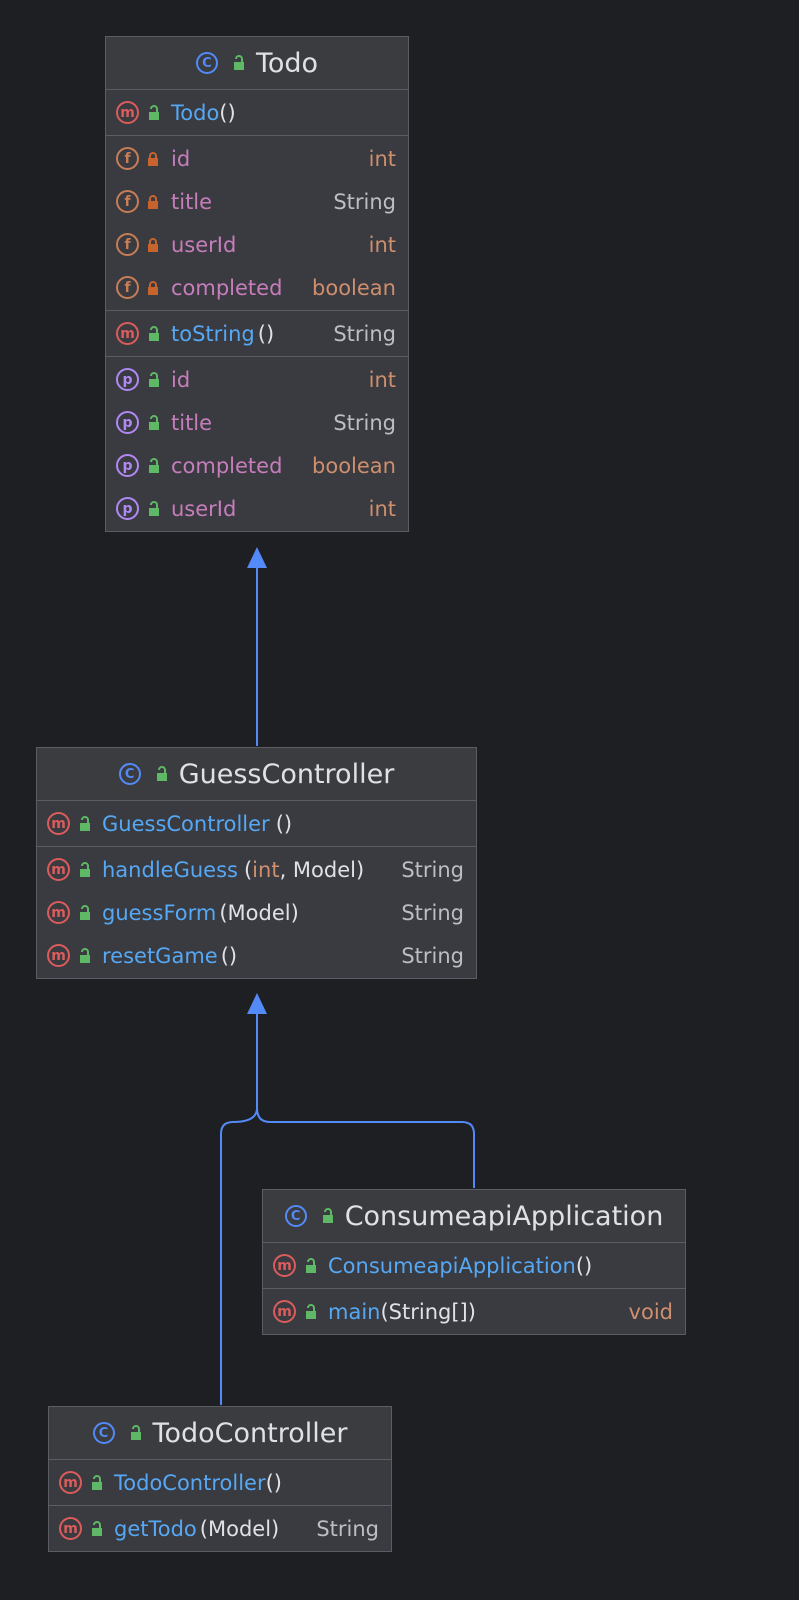 The image size is (799, 1600). I want to click on method-name: handleGuess, so click(170, 869).